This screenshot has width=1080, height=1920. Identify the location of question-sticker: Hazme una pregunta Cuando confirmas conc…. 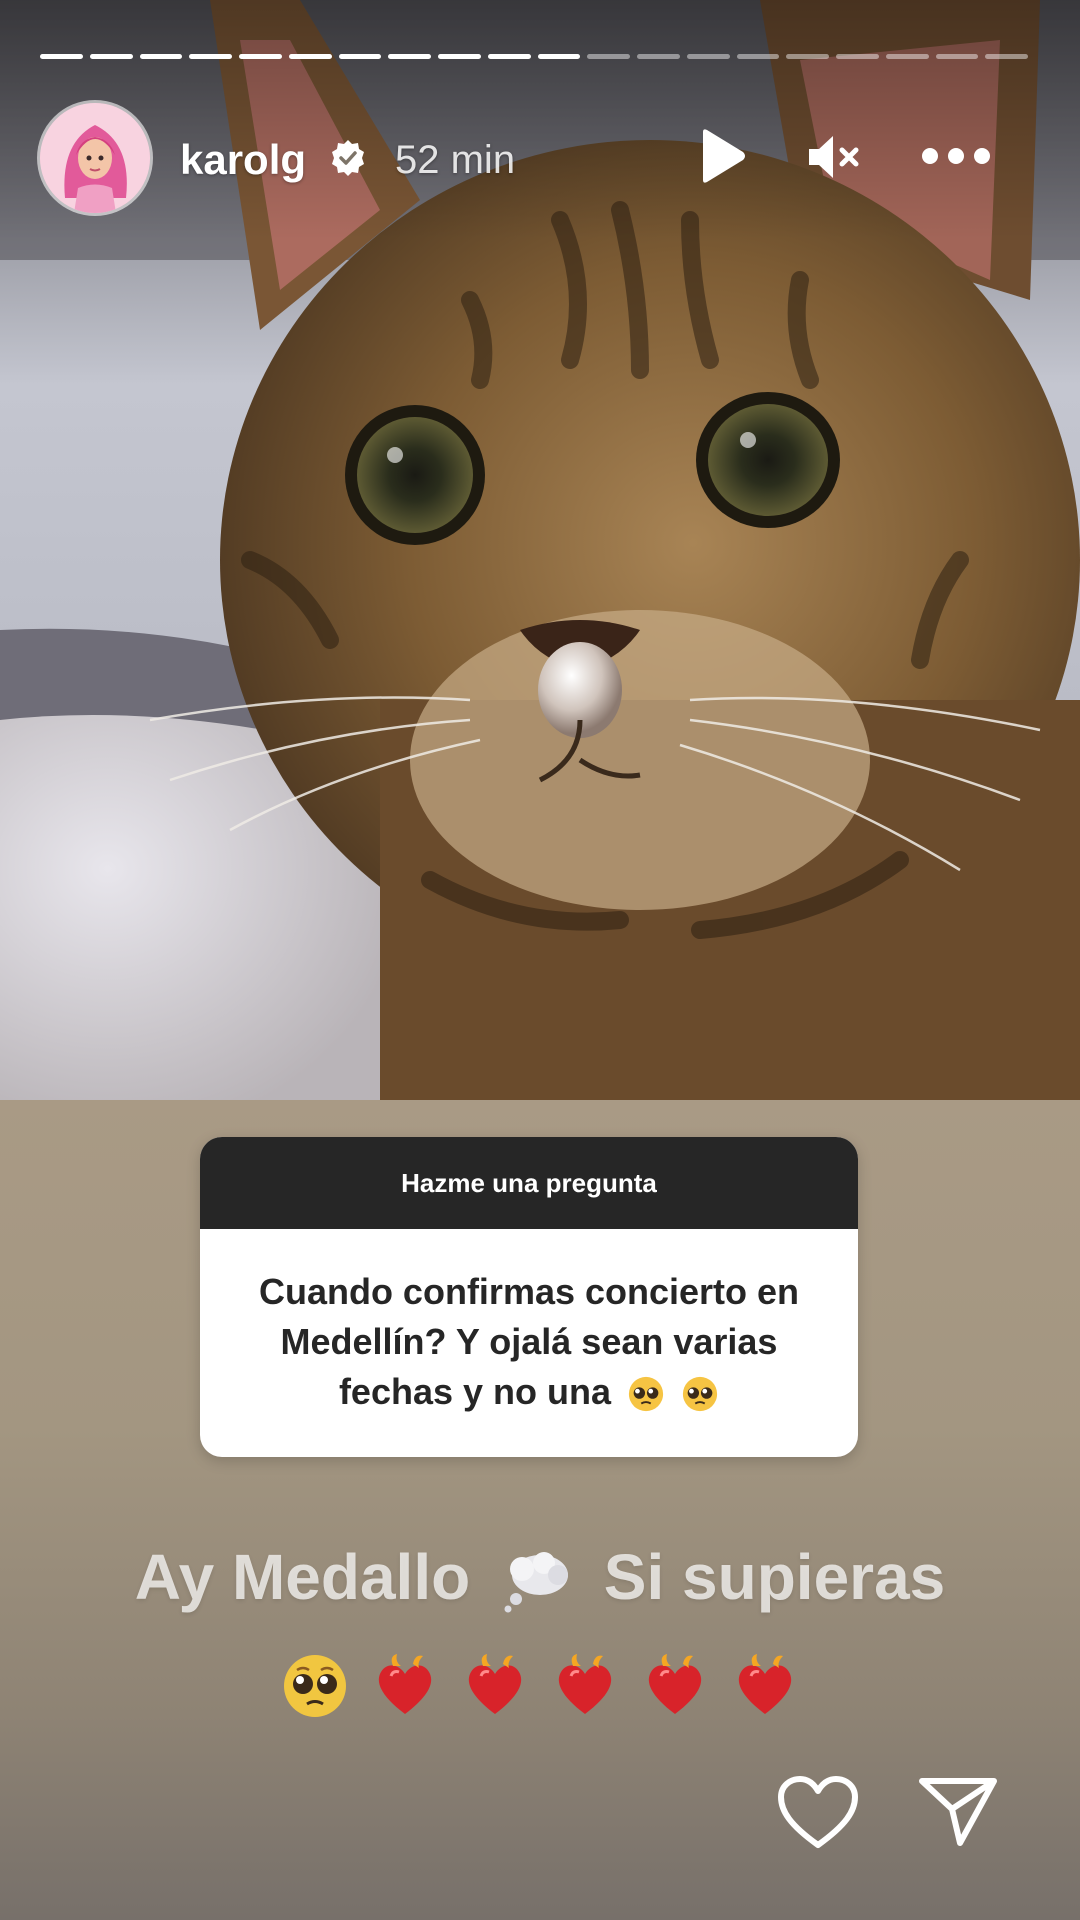
(529, 1297).